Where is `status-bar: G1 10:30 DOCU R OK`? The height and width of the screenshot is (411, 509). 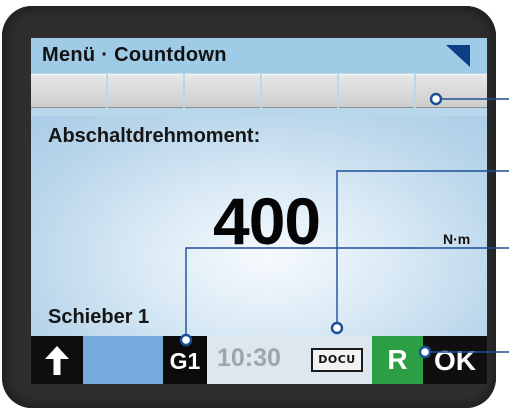 status-bar: G1 10:30 DOCU R OK is located at coordinates (259, 360).